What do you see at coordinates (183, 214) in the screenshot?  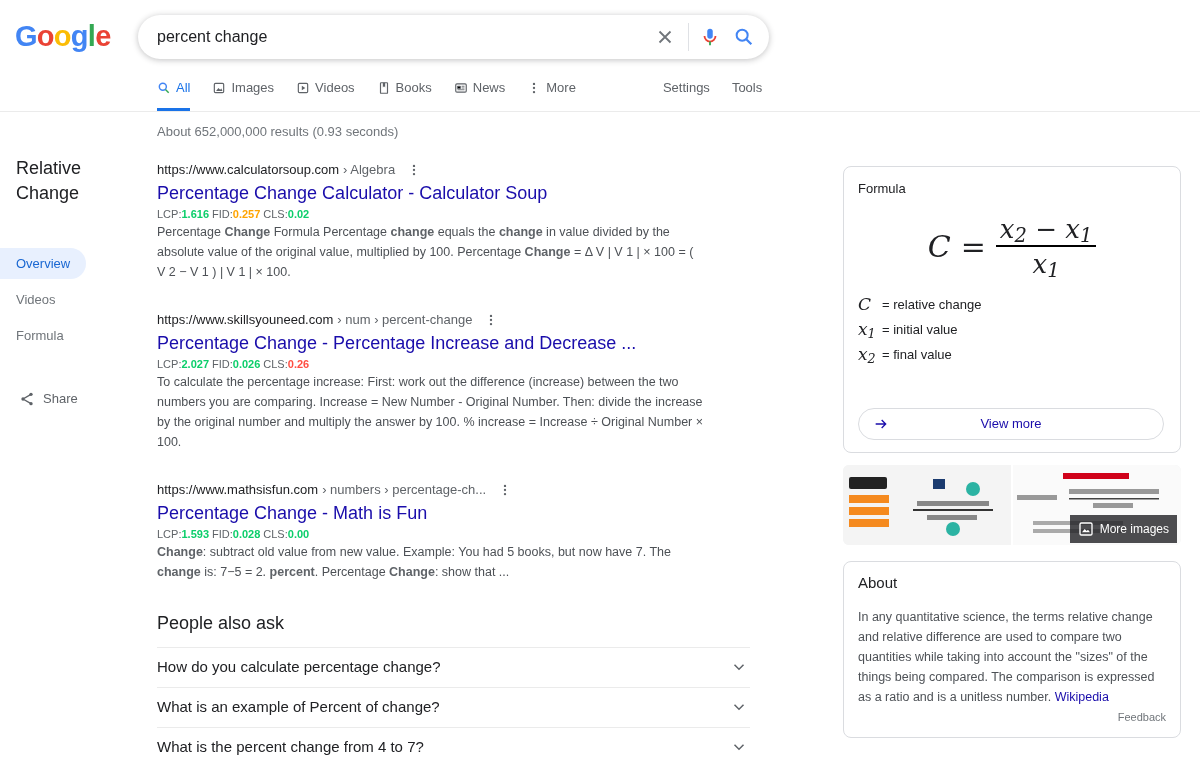 I see `metric: LCP:1.616` at bounding box center [183, 214].